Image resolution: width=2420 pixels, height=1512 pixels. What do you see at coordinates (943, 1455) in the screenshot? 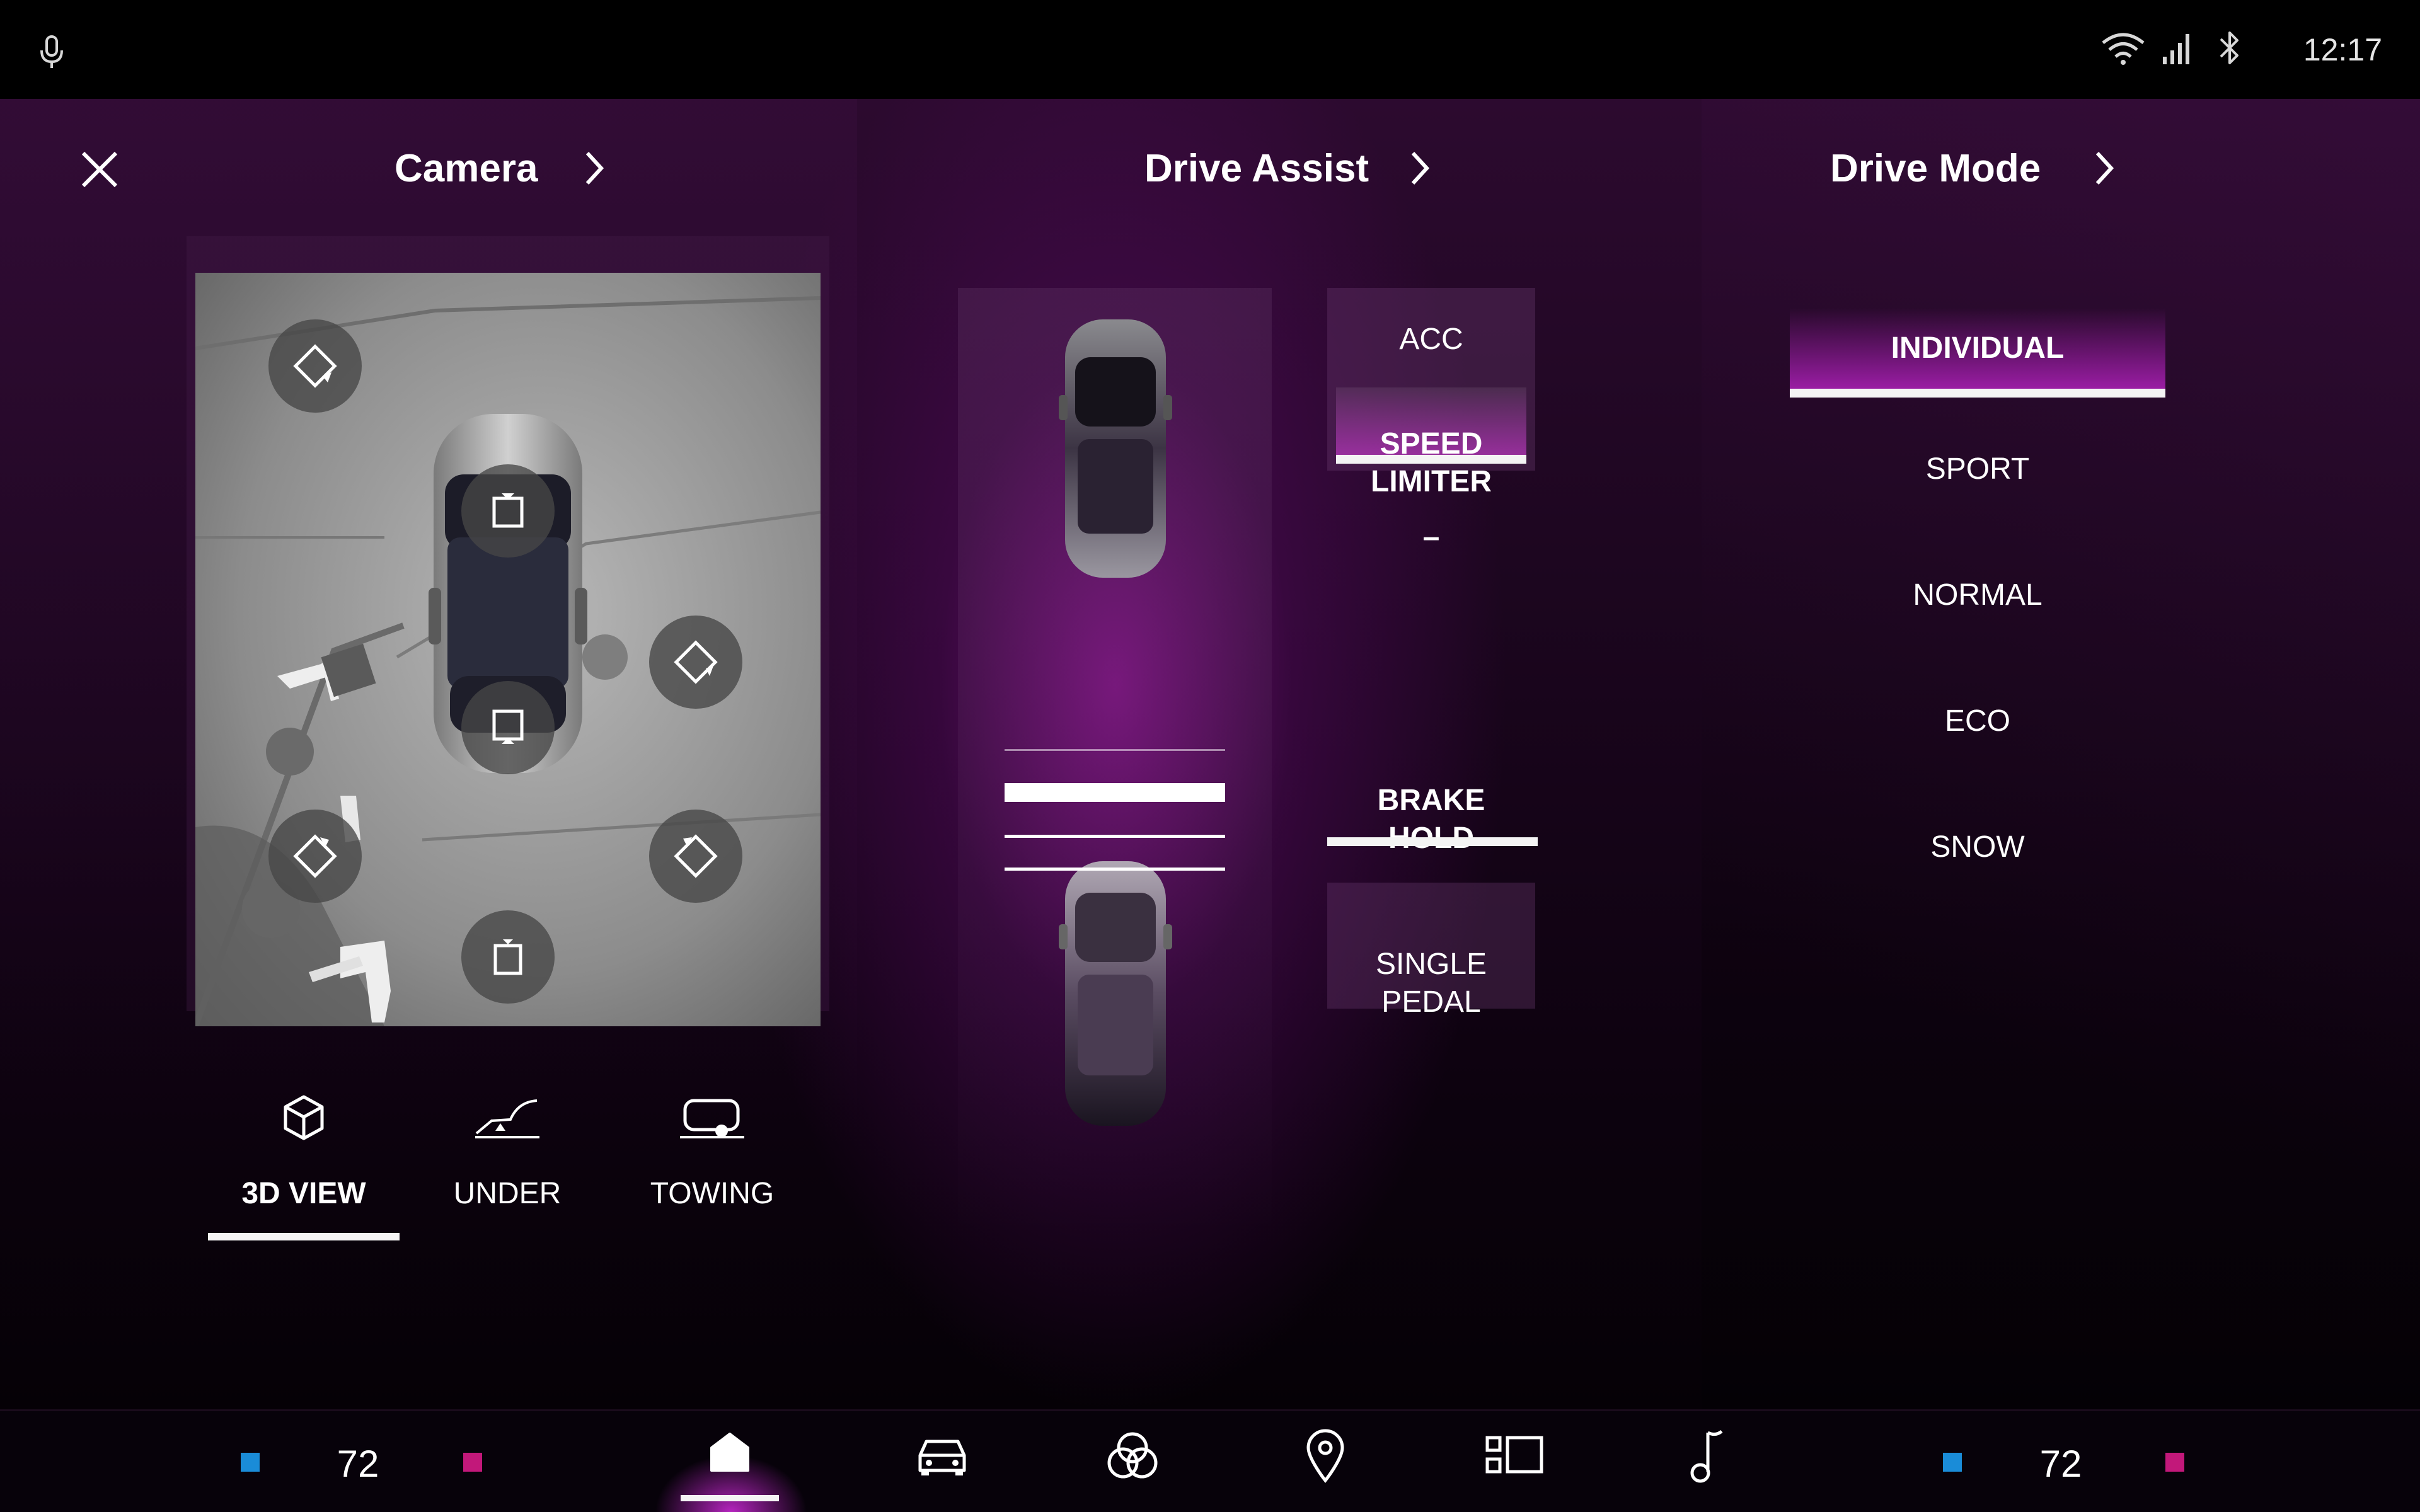
I see `car-icon` at bounding box center [943, 1455].